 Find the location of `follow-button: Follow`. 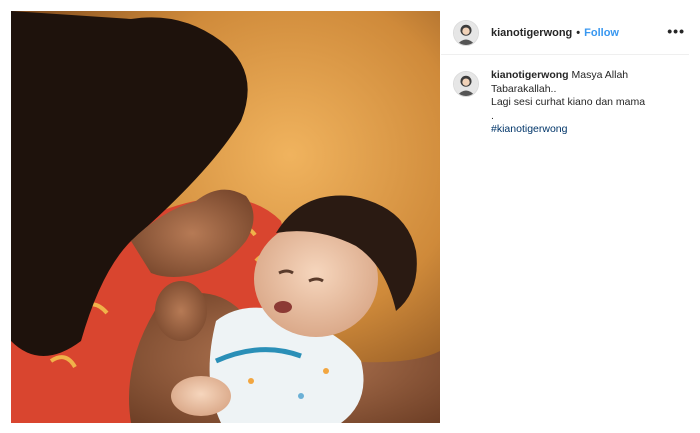

follow-button: Follow is located at coordinates (601, 33).